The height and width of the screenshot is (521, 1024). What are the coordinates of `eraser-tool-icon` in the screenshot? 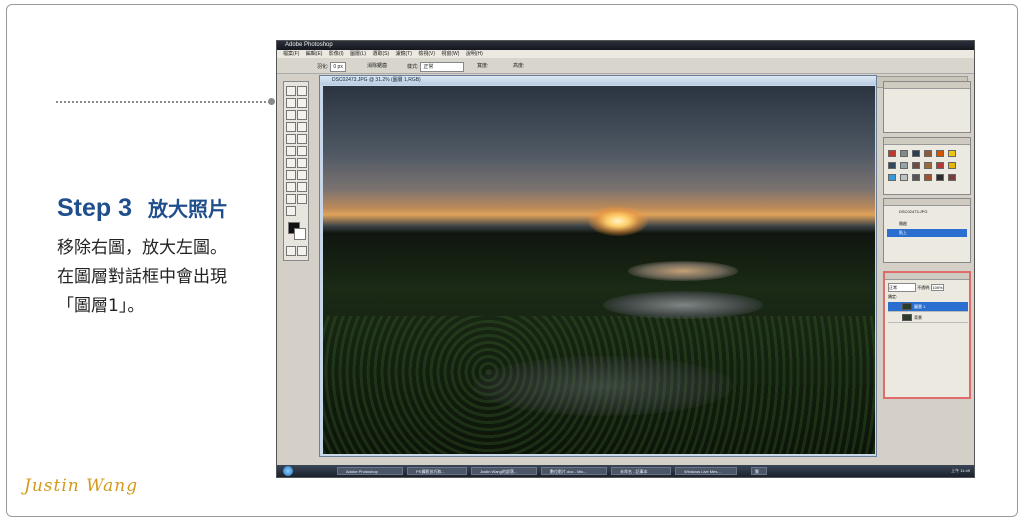 It's located at (302, 139).